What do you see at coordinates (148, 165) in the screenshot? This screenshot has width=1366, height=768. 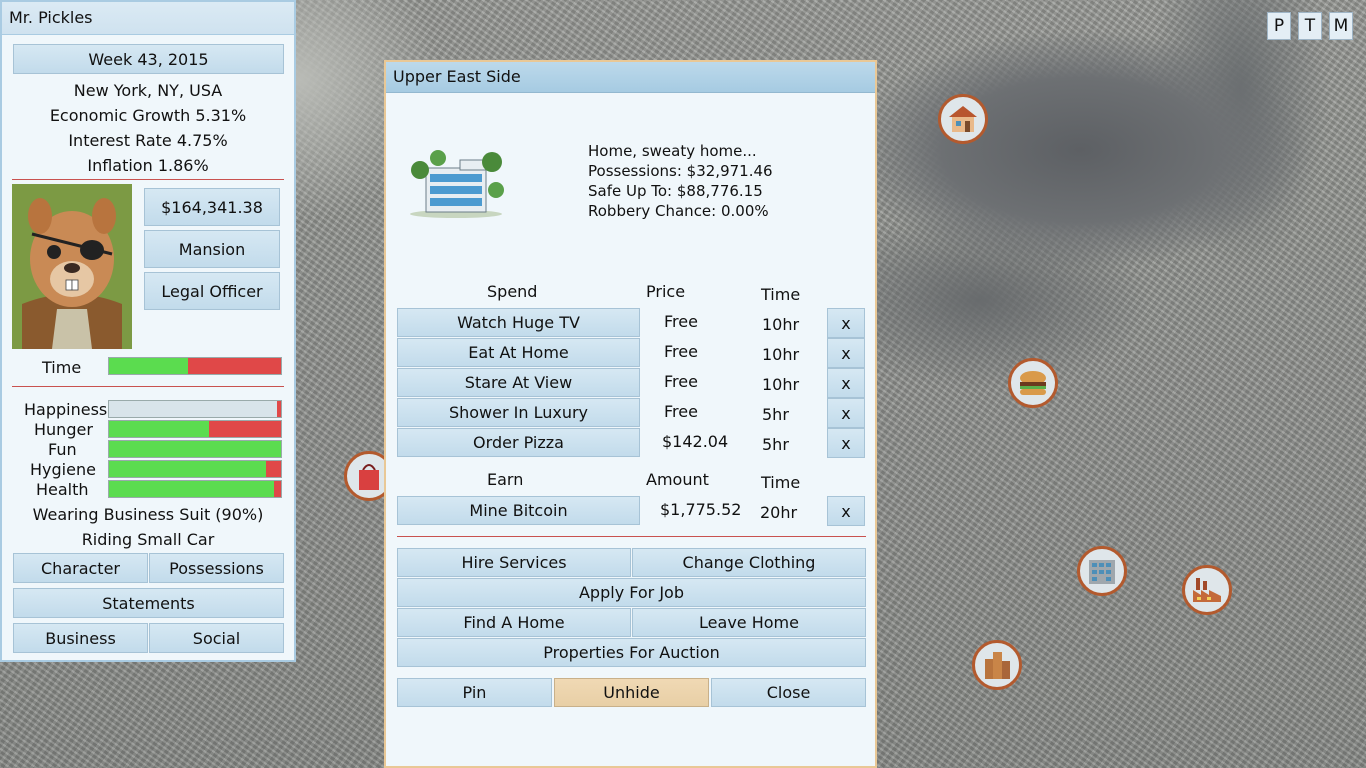 I see `inflation-text: Inflation 1.86%` at bounding box center [148, 165].